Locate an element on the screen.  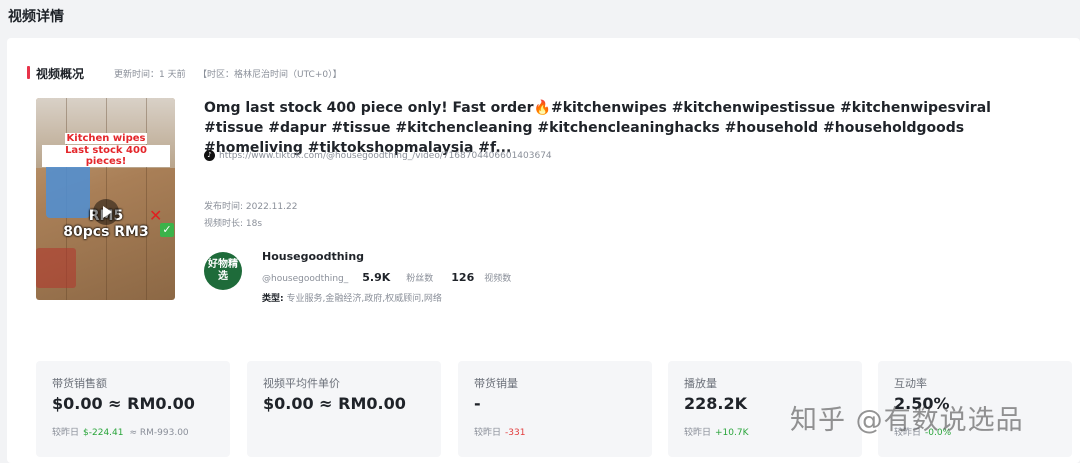
compare-delta: +10.7K is located at coordinates (732, 433).